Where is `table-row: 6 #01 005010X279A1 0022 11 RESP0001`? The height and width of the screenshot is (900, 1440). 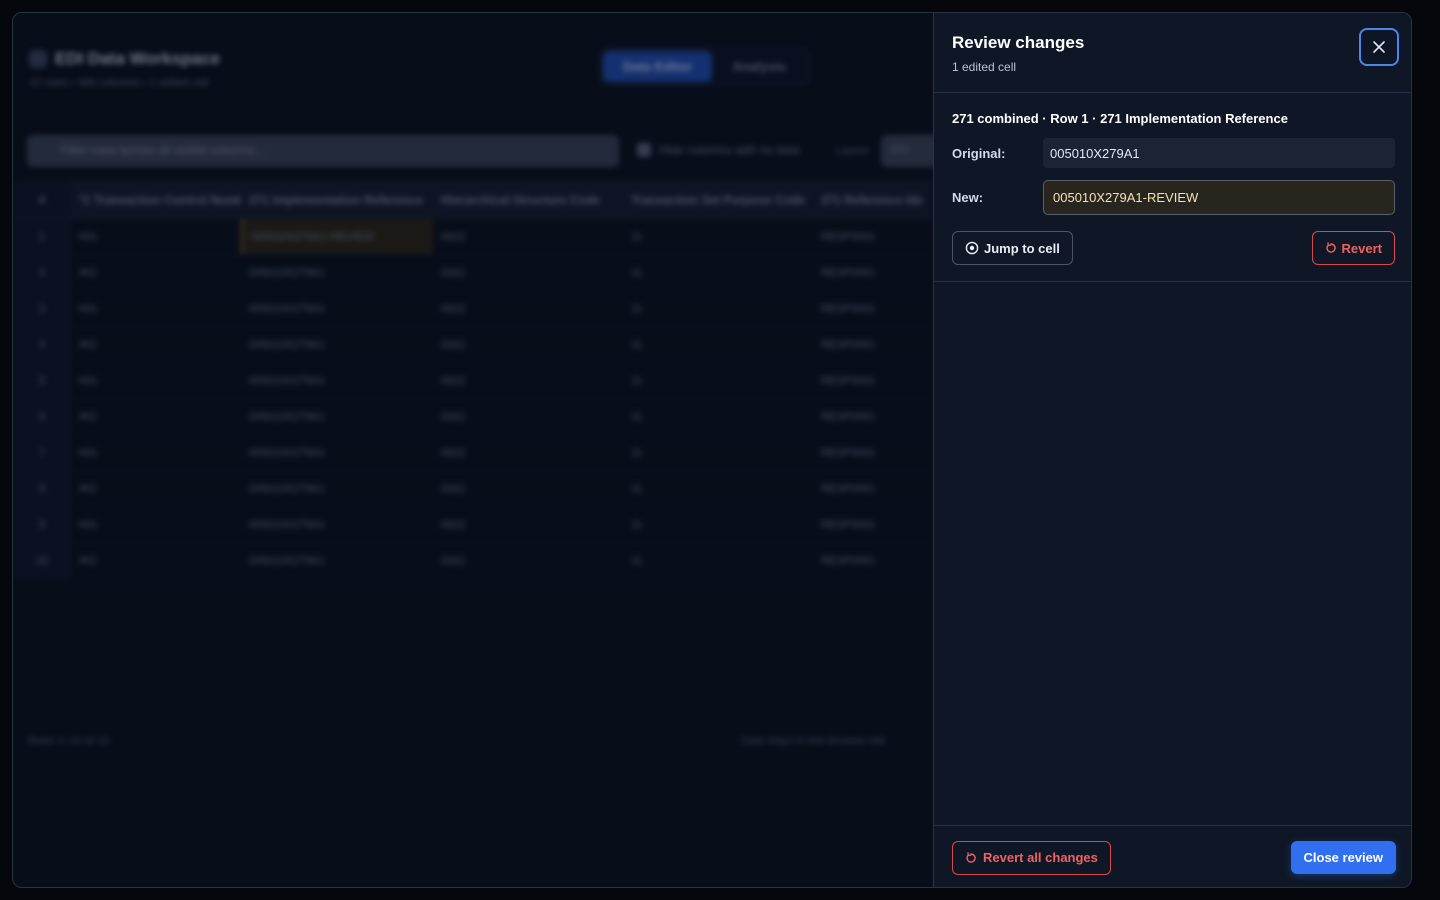
table-row: 6 #01 005010X279A1 0022 11 RESP0001 is located at coordinates (473, 417).